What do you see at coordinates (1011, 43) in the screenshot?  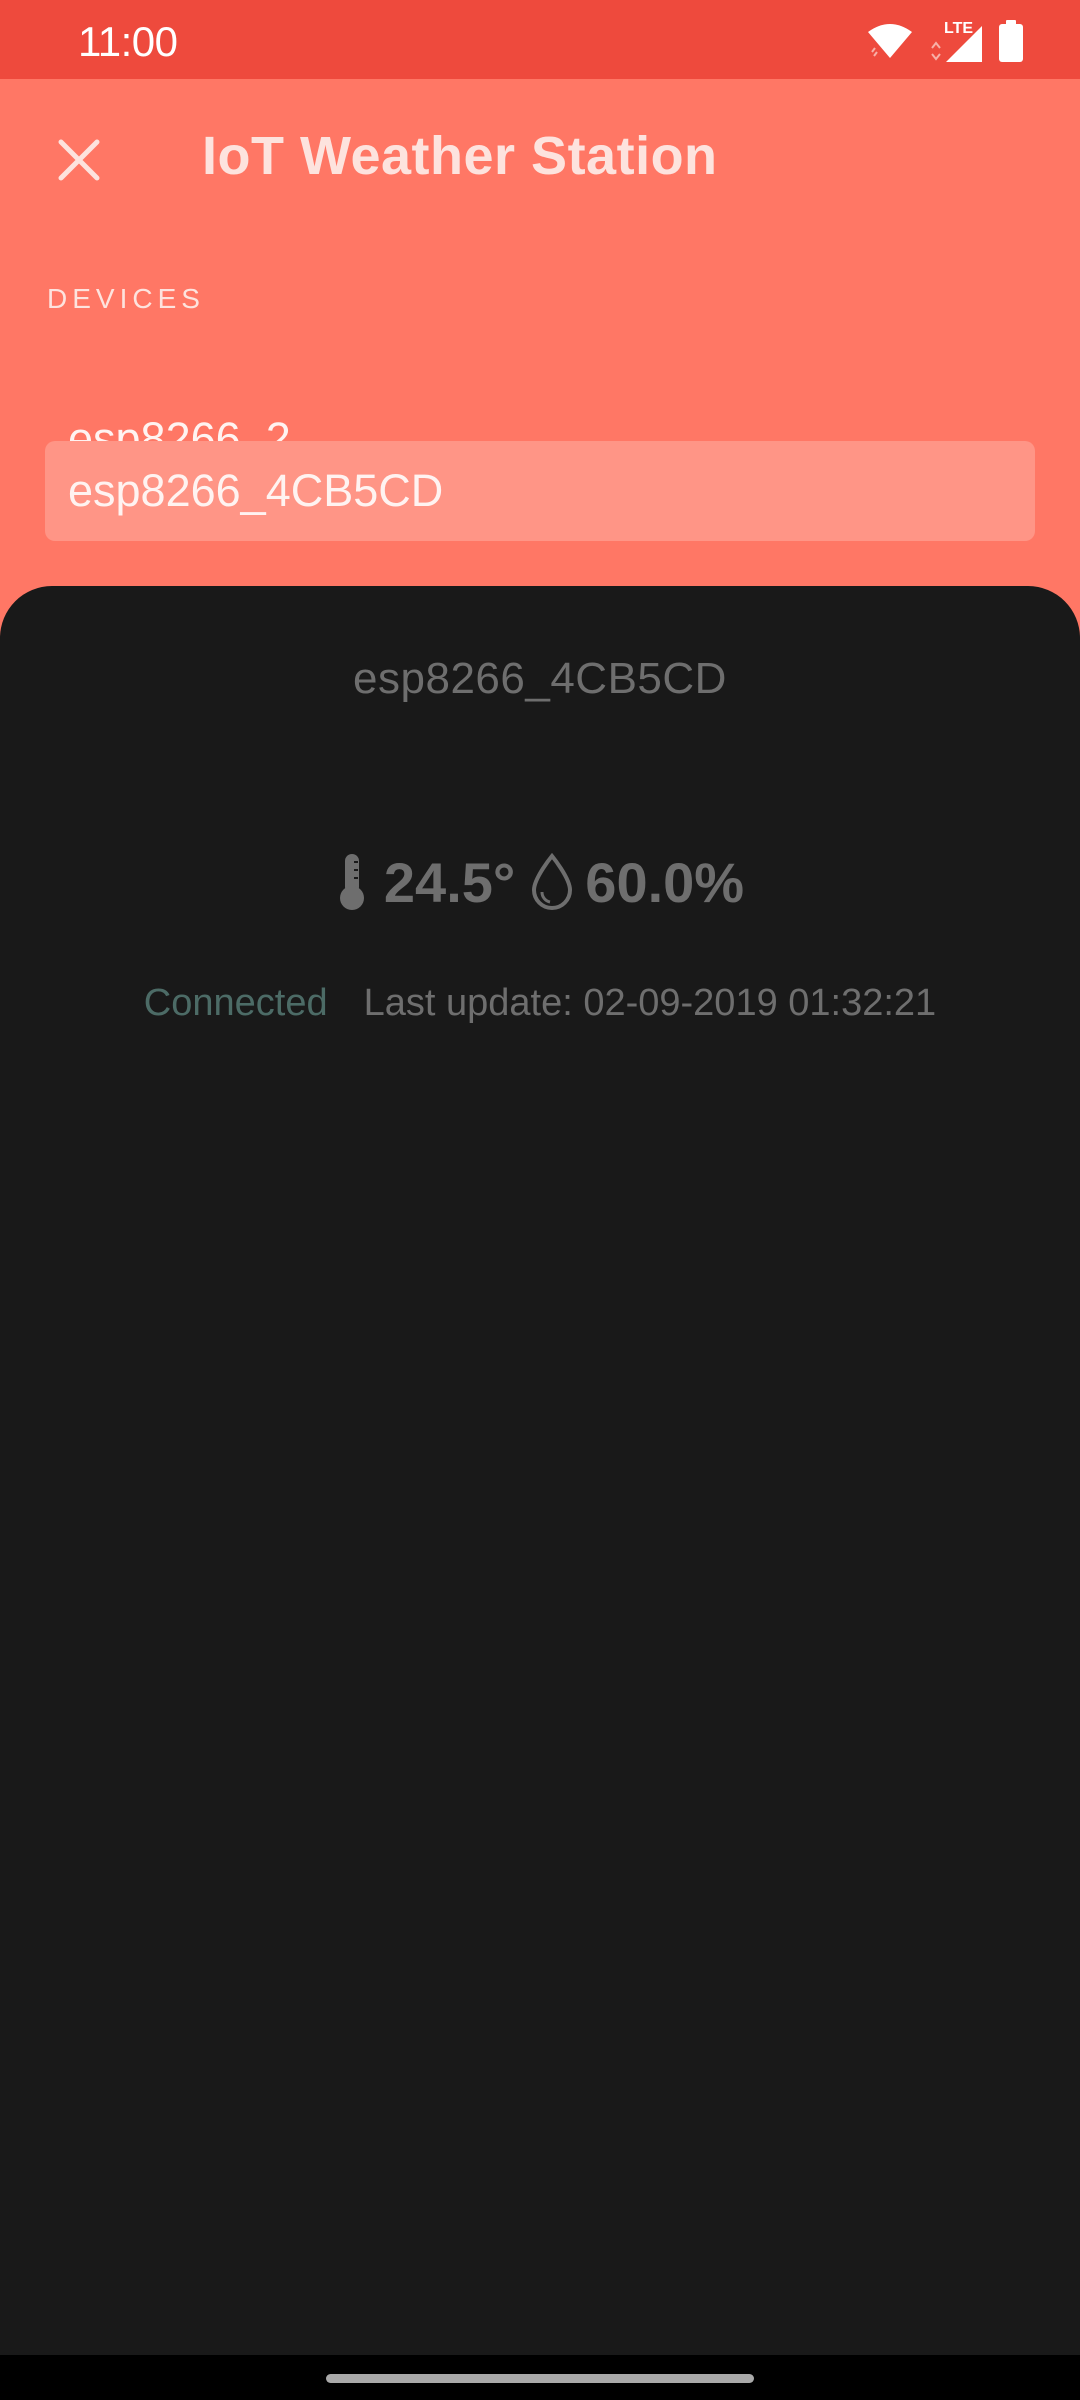 I see `battery-icon` at bounding box center [1011, 43].